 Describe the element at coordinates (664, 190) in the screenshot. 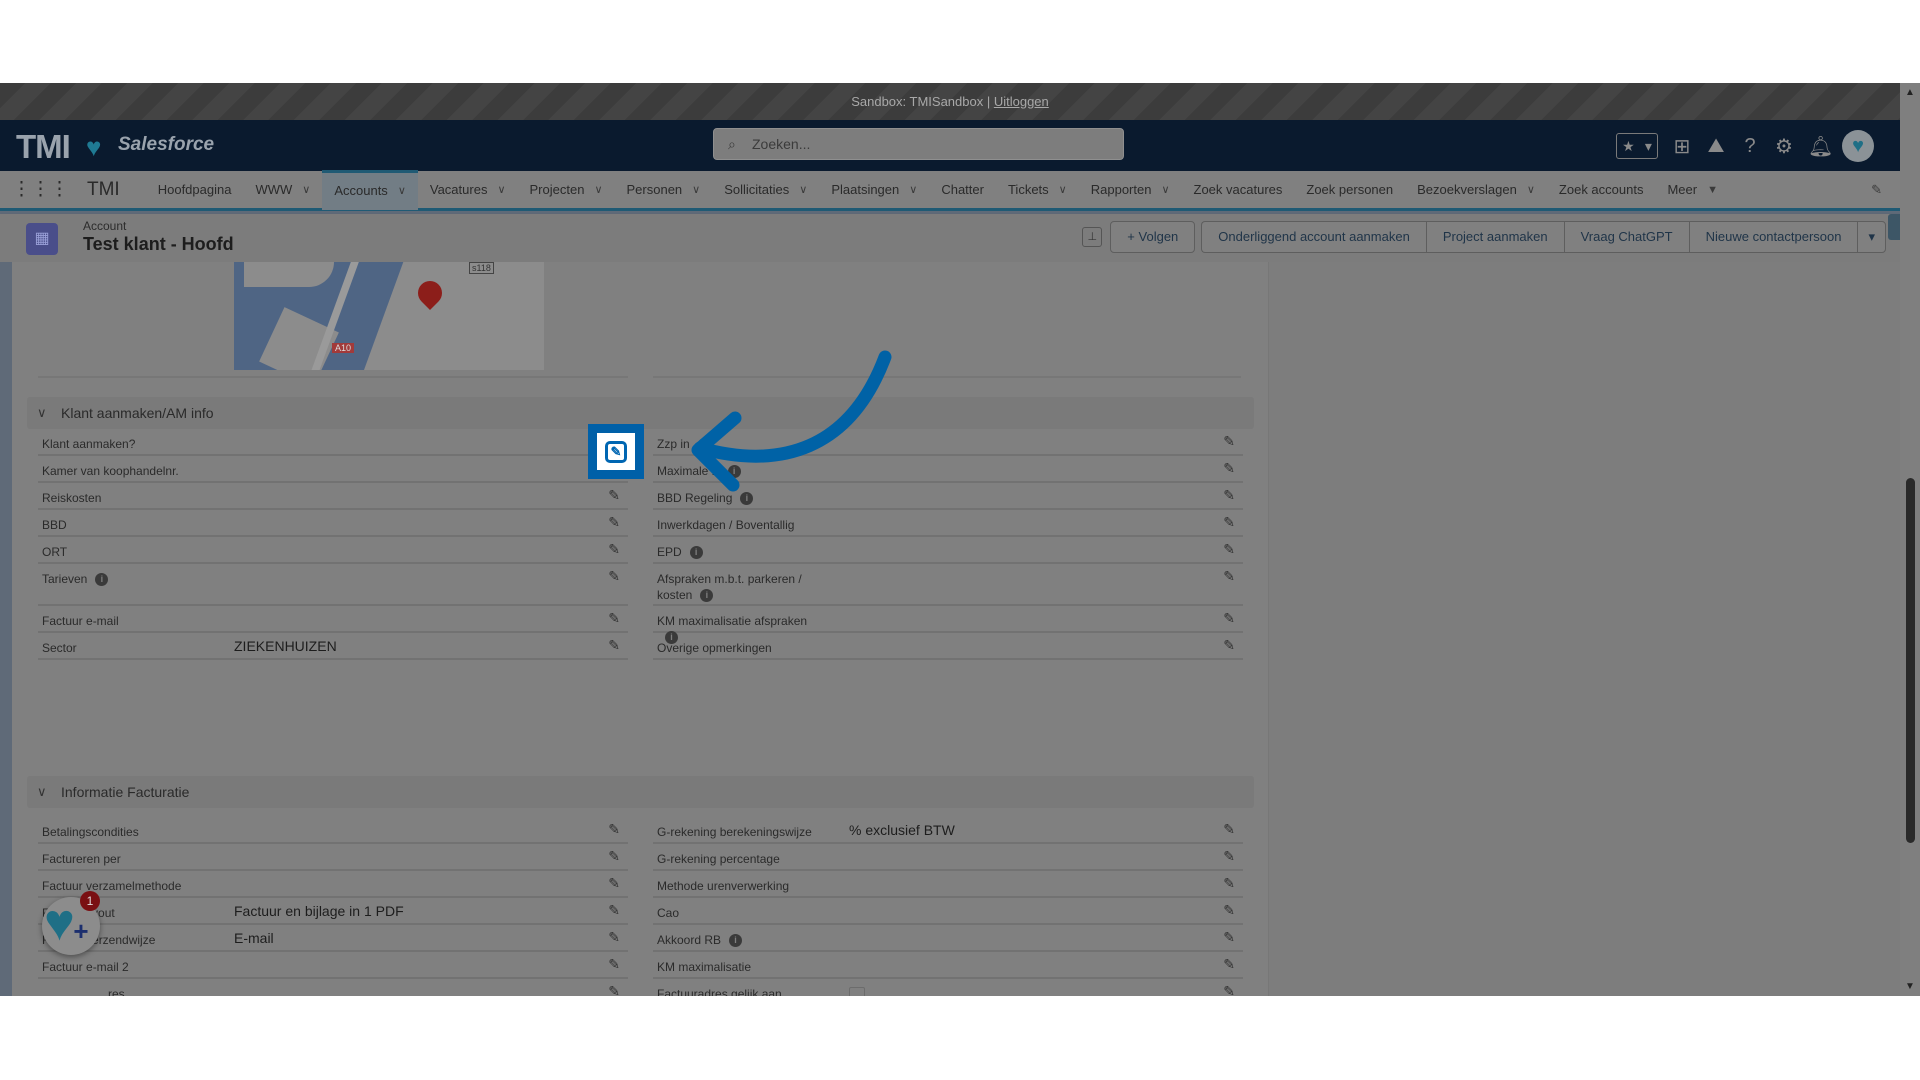

I see `nav-tab-personen: Personen ∨` at that location.